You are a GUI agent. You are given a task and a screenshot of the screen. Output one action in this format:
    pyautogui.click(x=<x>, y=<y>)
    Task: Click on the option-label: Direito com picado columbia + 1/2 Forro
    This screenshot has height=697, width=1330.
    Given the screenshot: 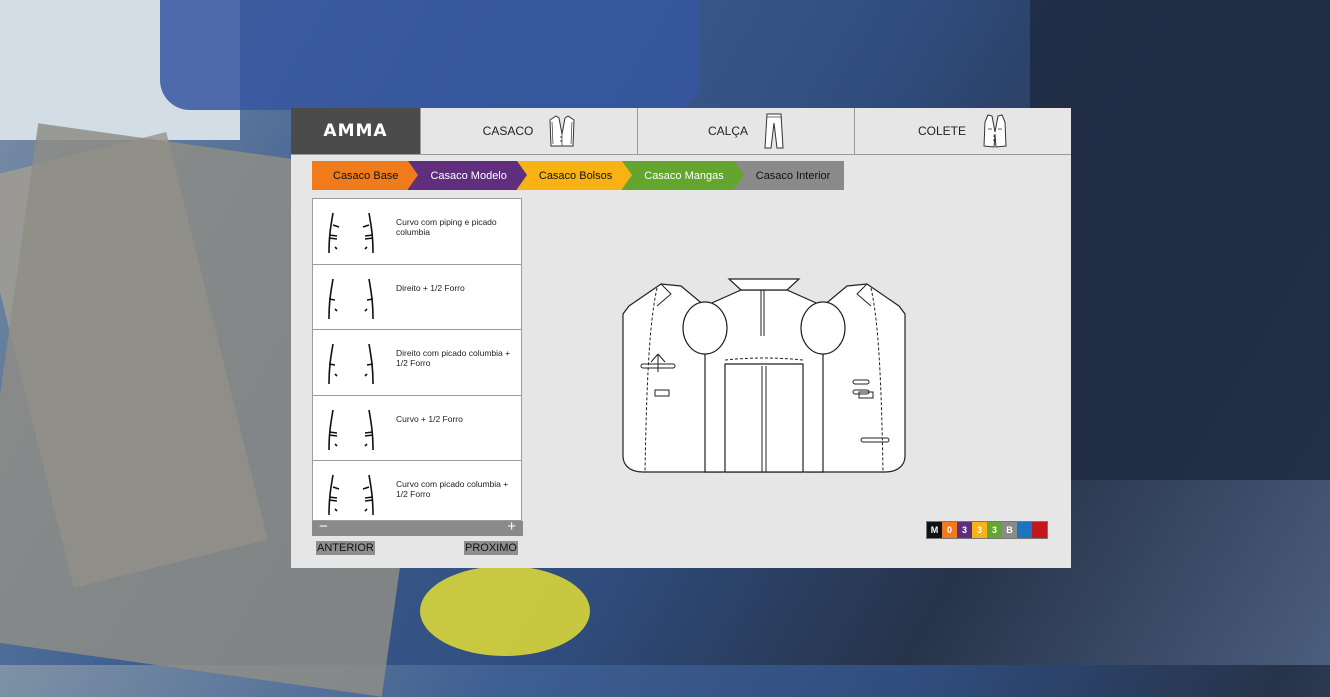 What is the action you would take?
    pyautogui.click(x=453, y=358)
    